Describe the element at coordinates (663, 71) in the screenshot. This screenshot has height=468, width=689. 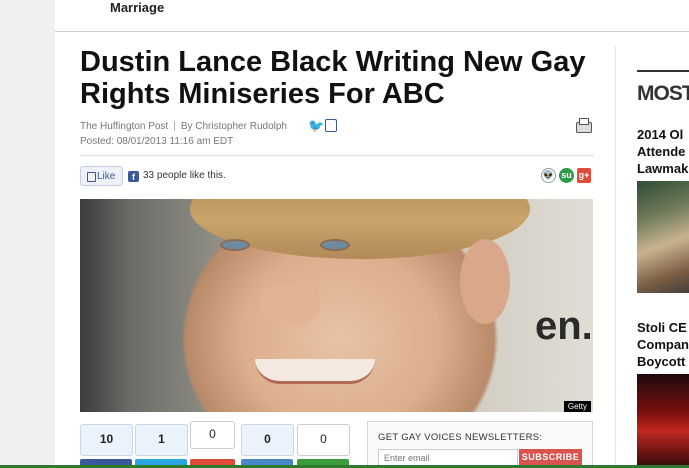
I see `sidebar-rule` at that location.